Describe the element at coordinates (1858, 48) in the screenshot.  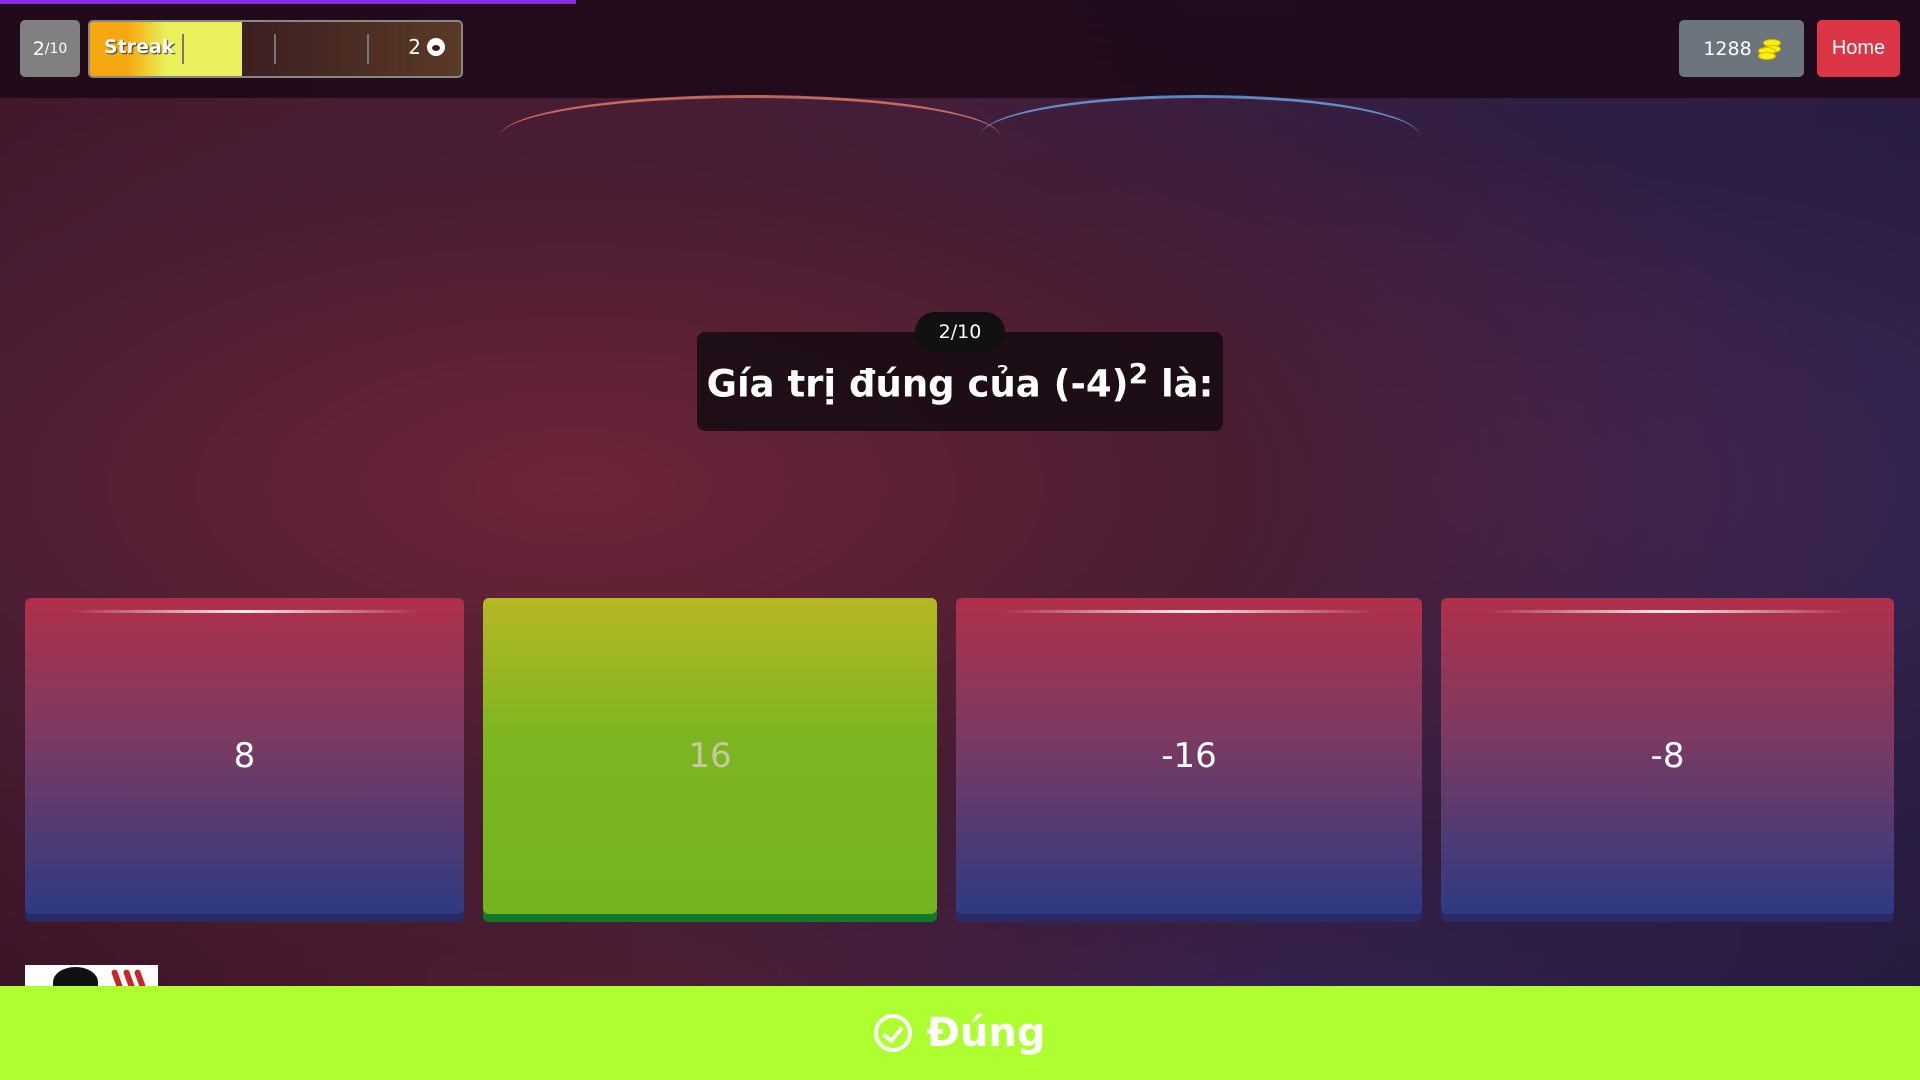
I see `home-button: Home` at that location.